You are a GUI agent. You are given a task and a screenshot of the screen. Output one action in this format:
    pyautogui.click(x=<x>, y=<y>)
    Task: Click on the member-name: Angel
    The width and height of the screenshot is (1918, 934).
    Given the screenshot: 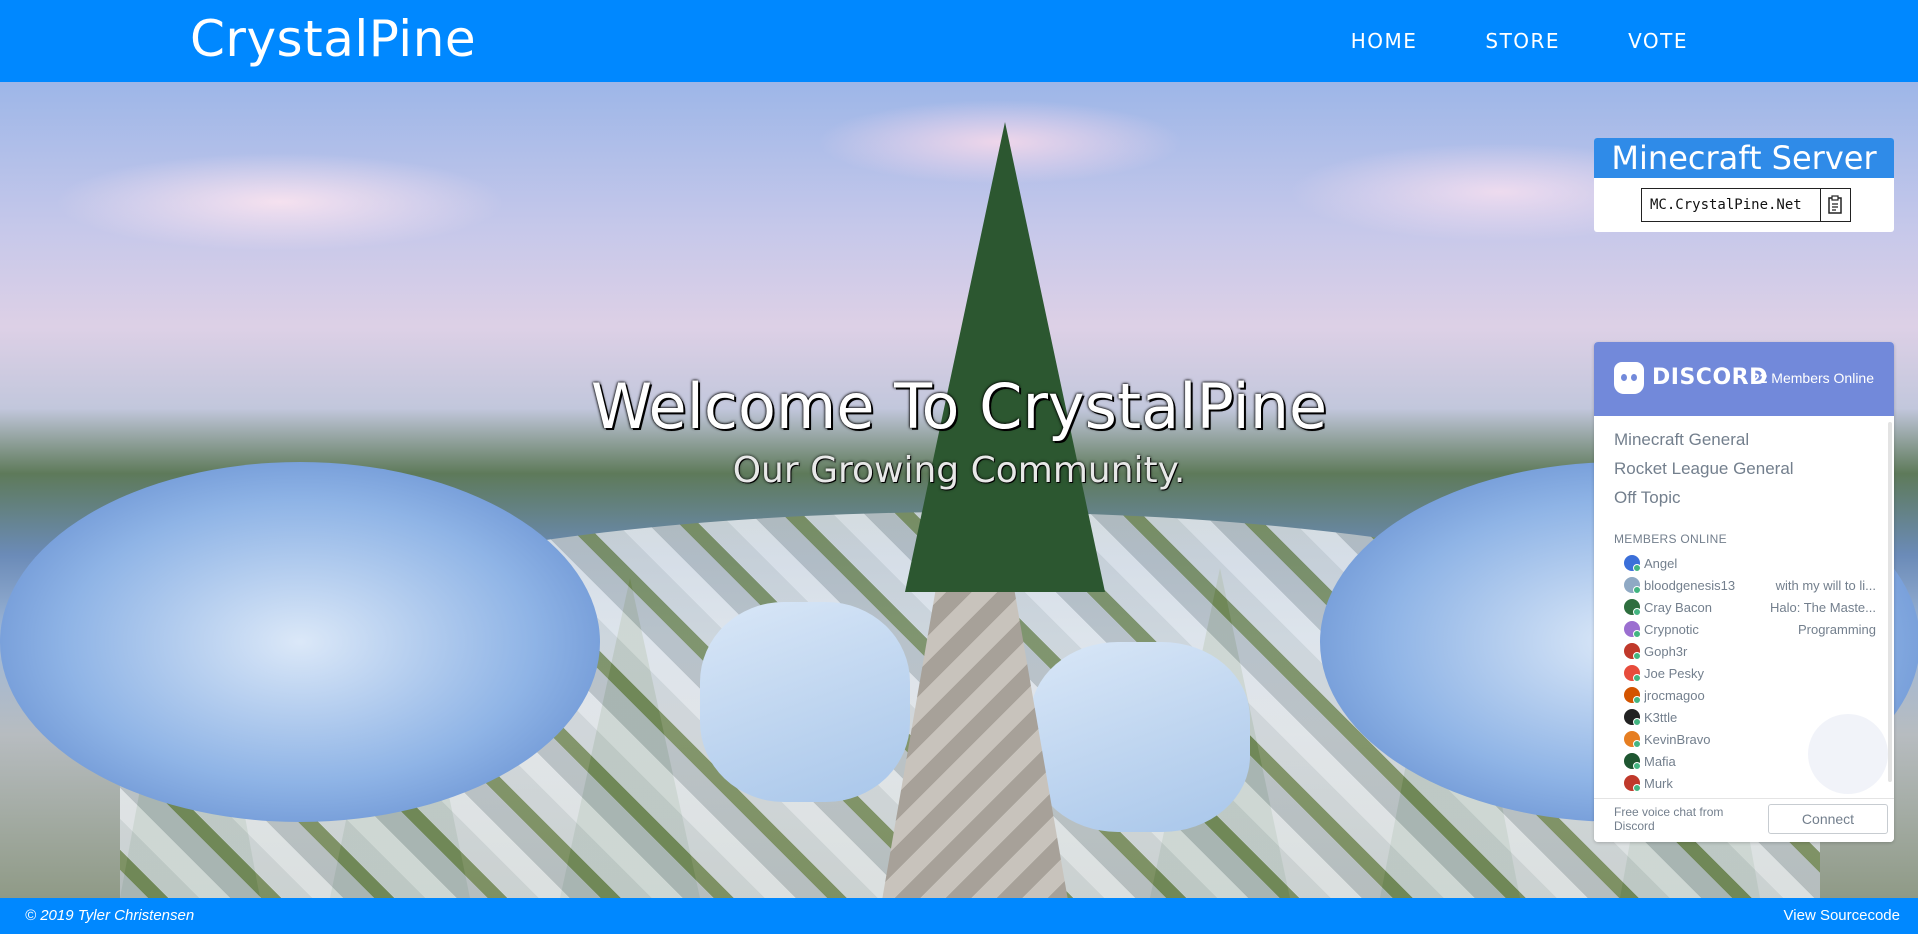 What is the action you would take?
    pyautogui.click(x=1661, y=563)
    